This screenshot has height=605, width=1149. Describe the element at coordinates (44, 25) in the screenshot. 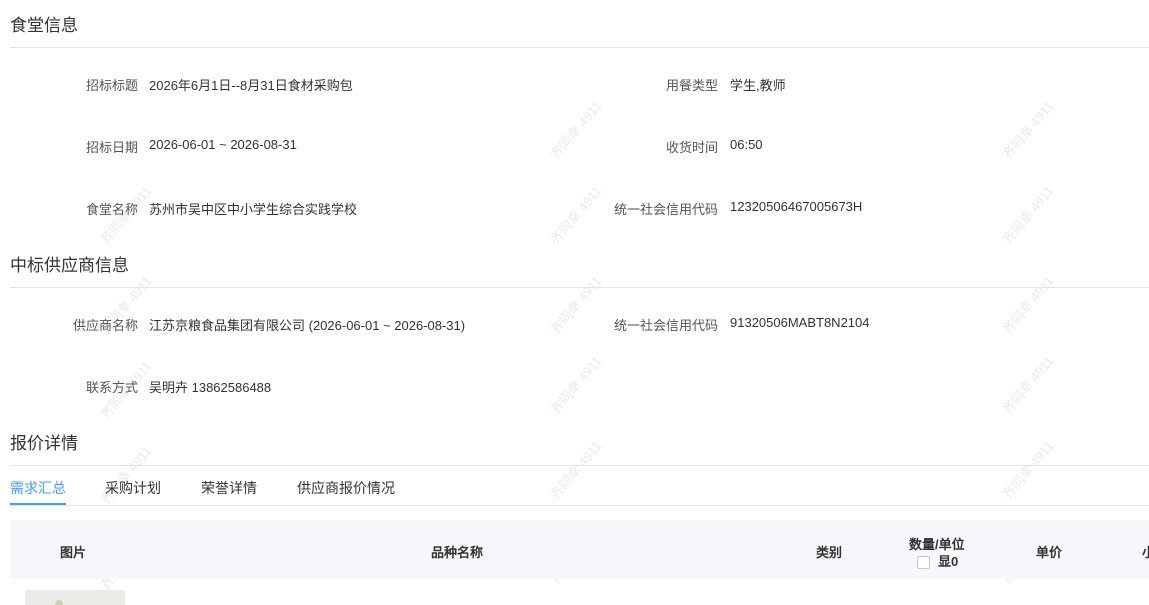

I see `canteen-info-title: 食堂信息` at that location.